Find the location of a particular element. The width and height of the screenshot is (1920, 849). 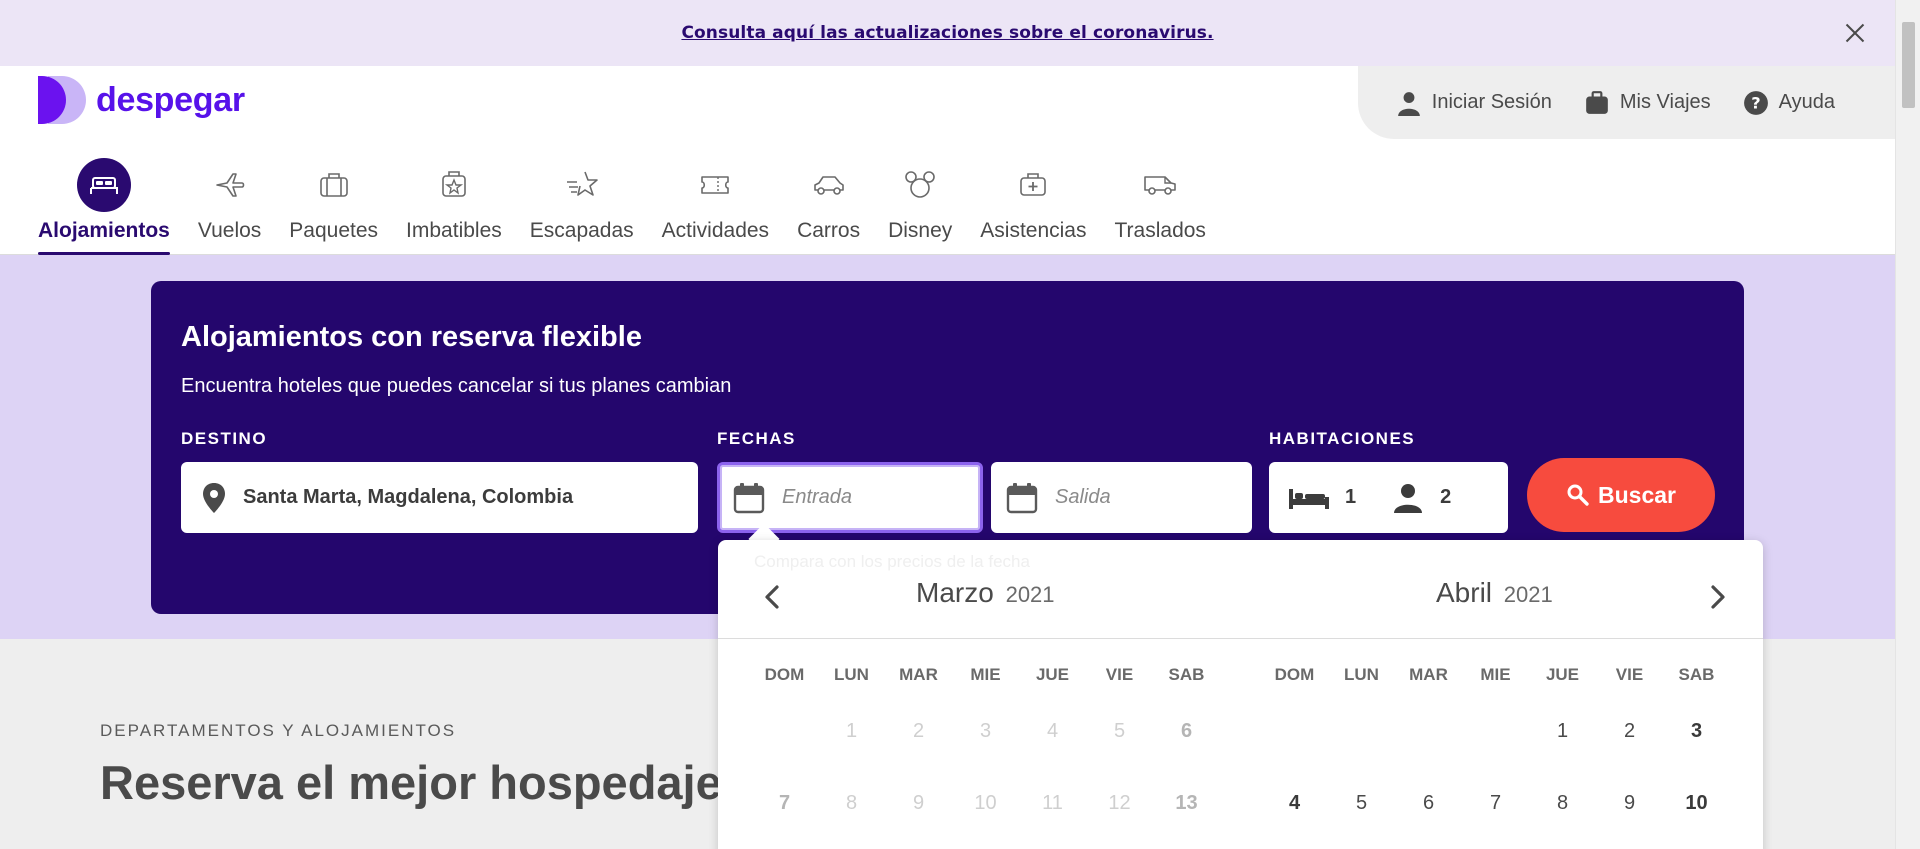

user-menu: Iniciar Sesión Mis Viajes ? Ayuda is located at coordinates (1626, 102).